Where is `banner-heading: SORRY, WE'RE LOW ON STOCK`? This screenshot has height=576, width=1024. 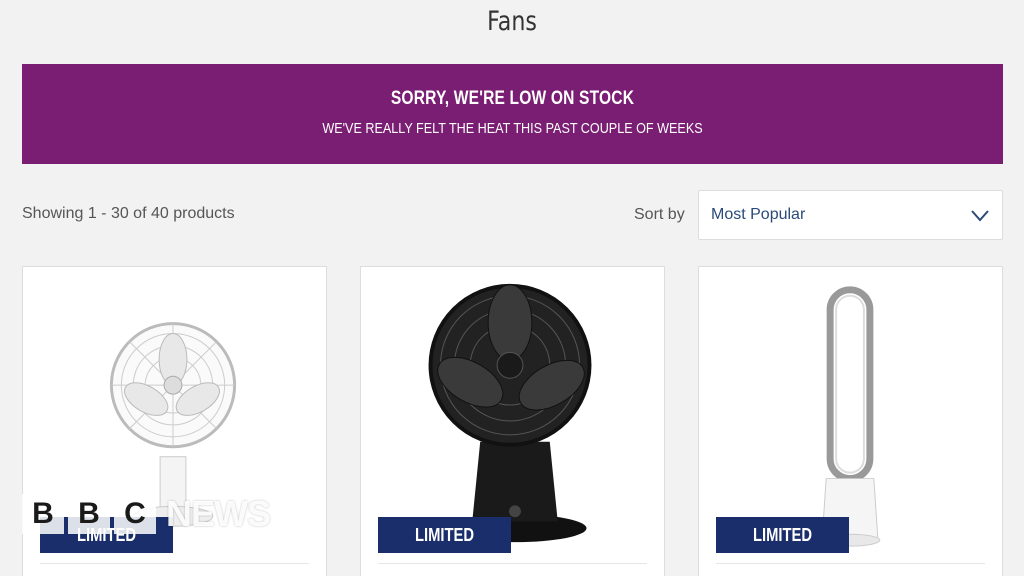
banner-heading: SORRY, WE'RE LOW ON STOCK is located at coordinates (512, 98).